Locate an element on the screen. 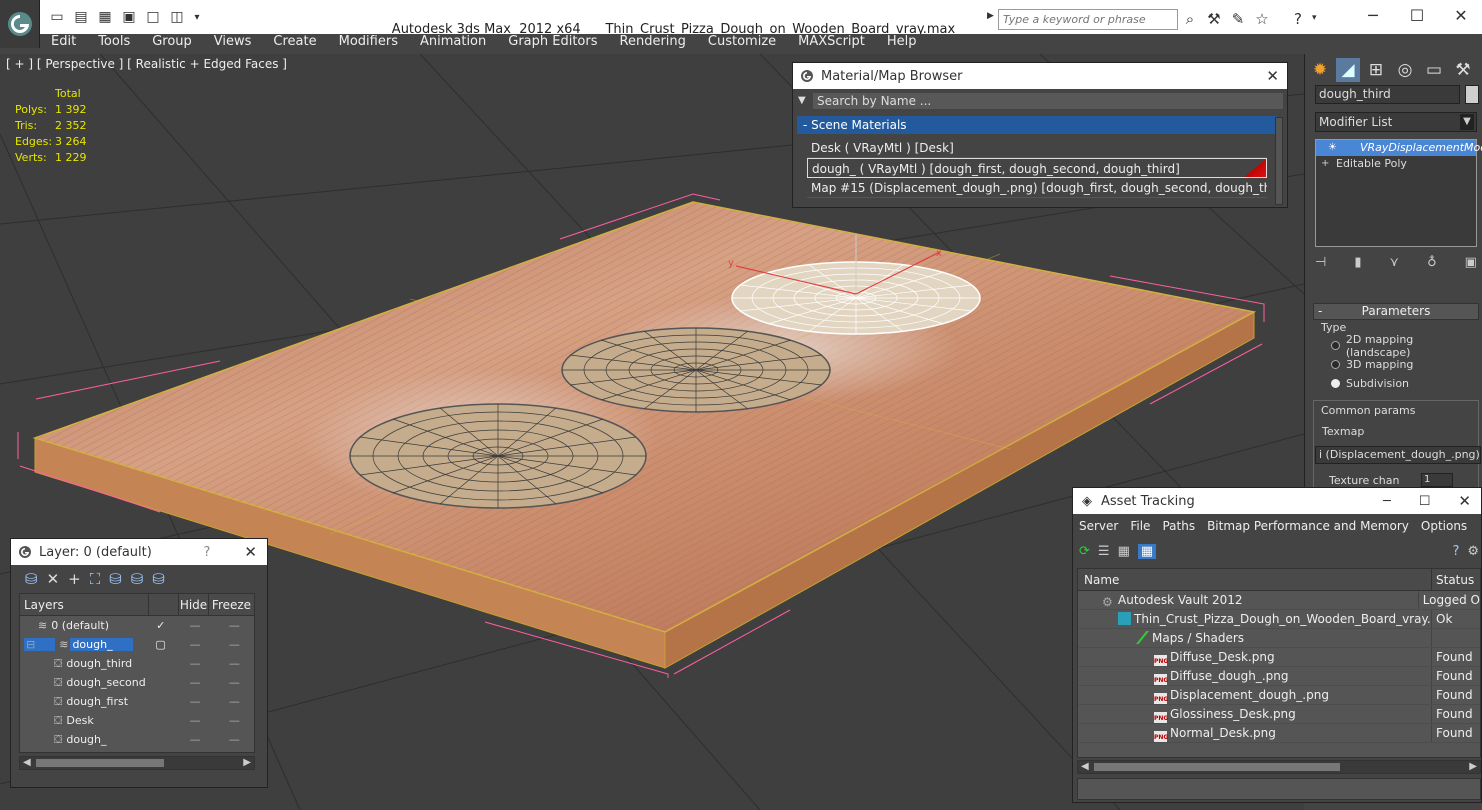  minimize-icon: ─ is located at coordinates (1373, 15).